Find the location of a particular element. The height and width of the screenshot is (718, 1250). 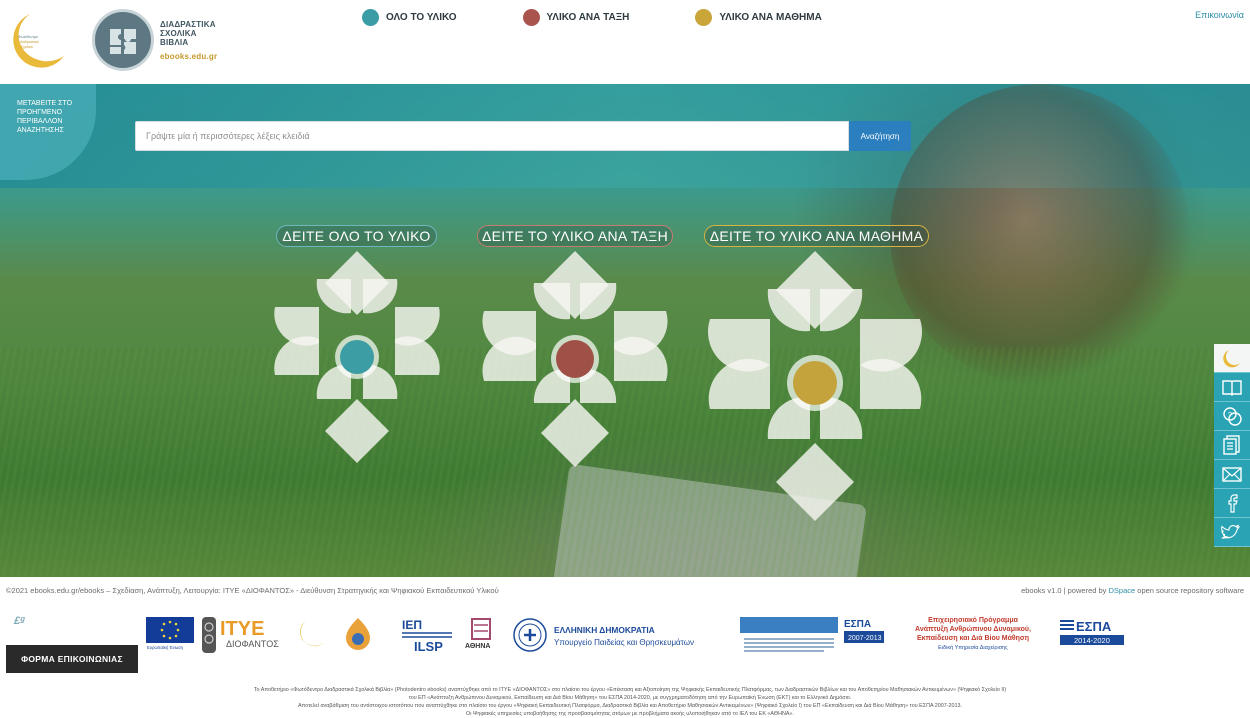

search-input is located at coordinates (492, 136).